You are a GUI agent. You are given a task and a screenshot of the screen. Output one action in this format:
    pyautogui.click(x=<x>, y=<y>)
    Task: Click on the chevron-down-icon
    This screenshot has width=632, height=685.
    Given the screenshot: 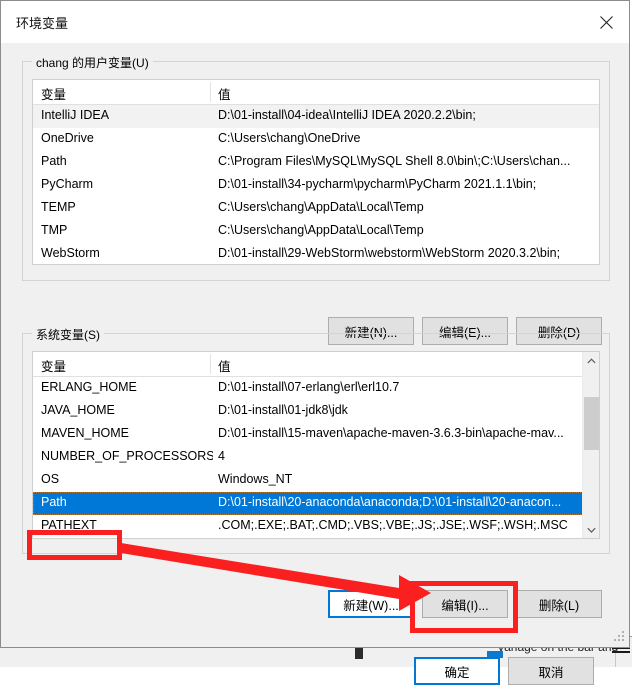 What is the action you would take?
    pyautogui.click(x=591, y=529)
    